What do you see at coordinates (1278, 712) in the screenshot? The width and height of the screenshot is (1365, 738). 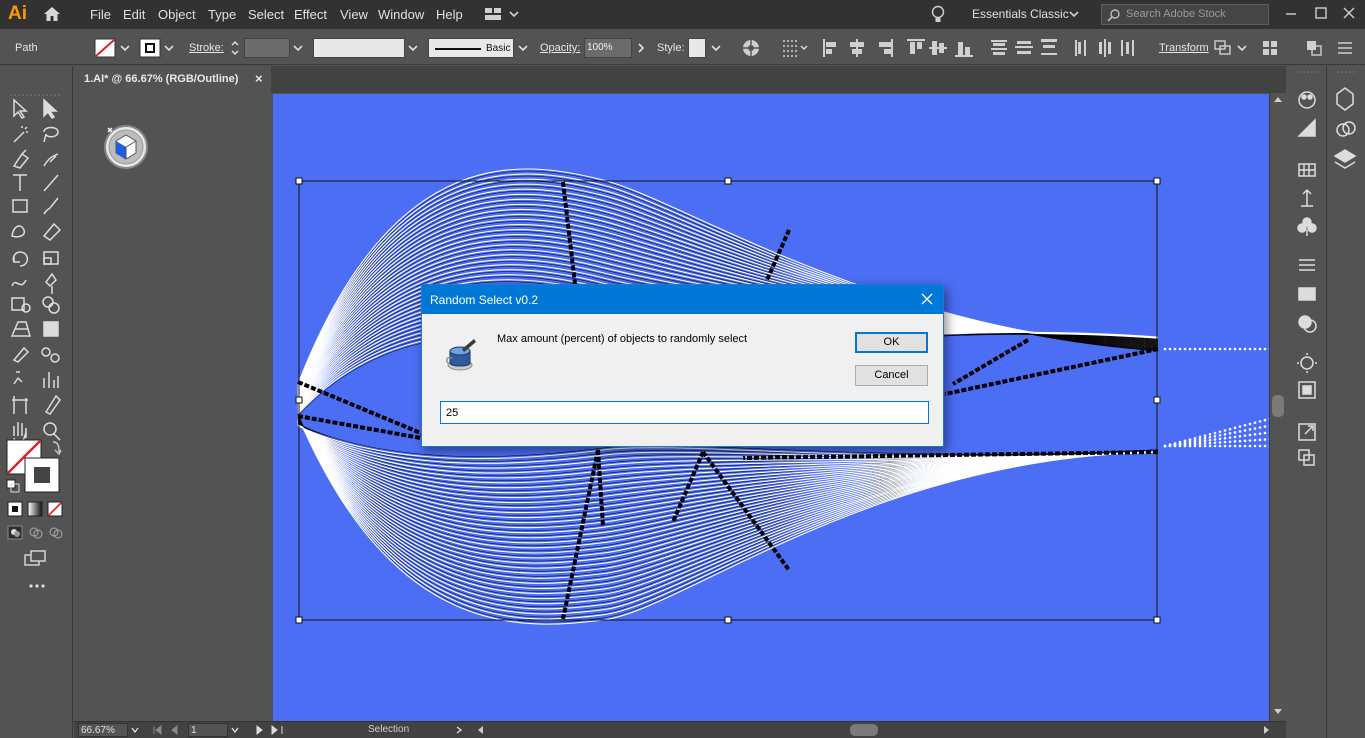 I see `scroll-down-icon` at bounding box center [1278, 712].